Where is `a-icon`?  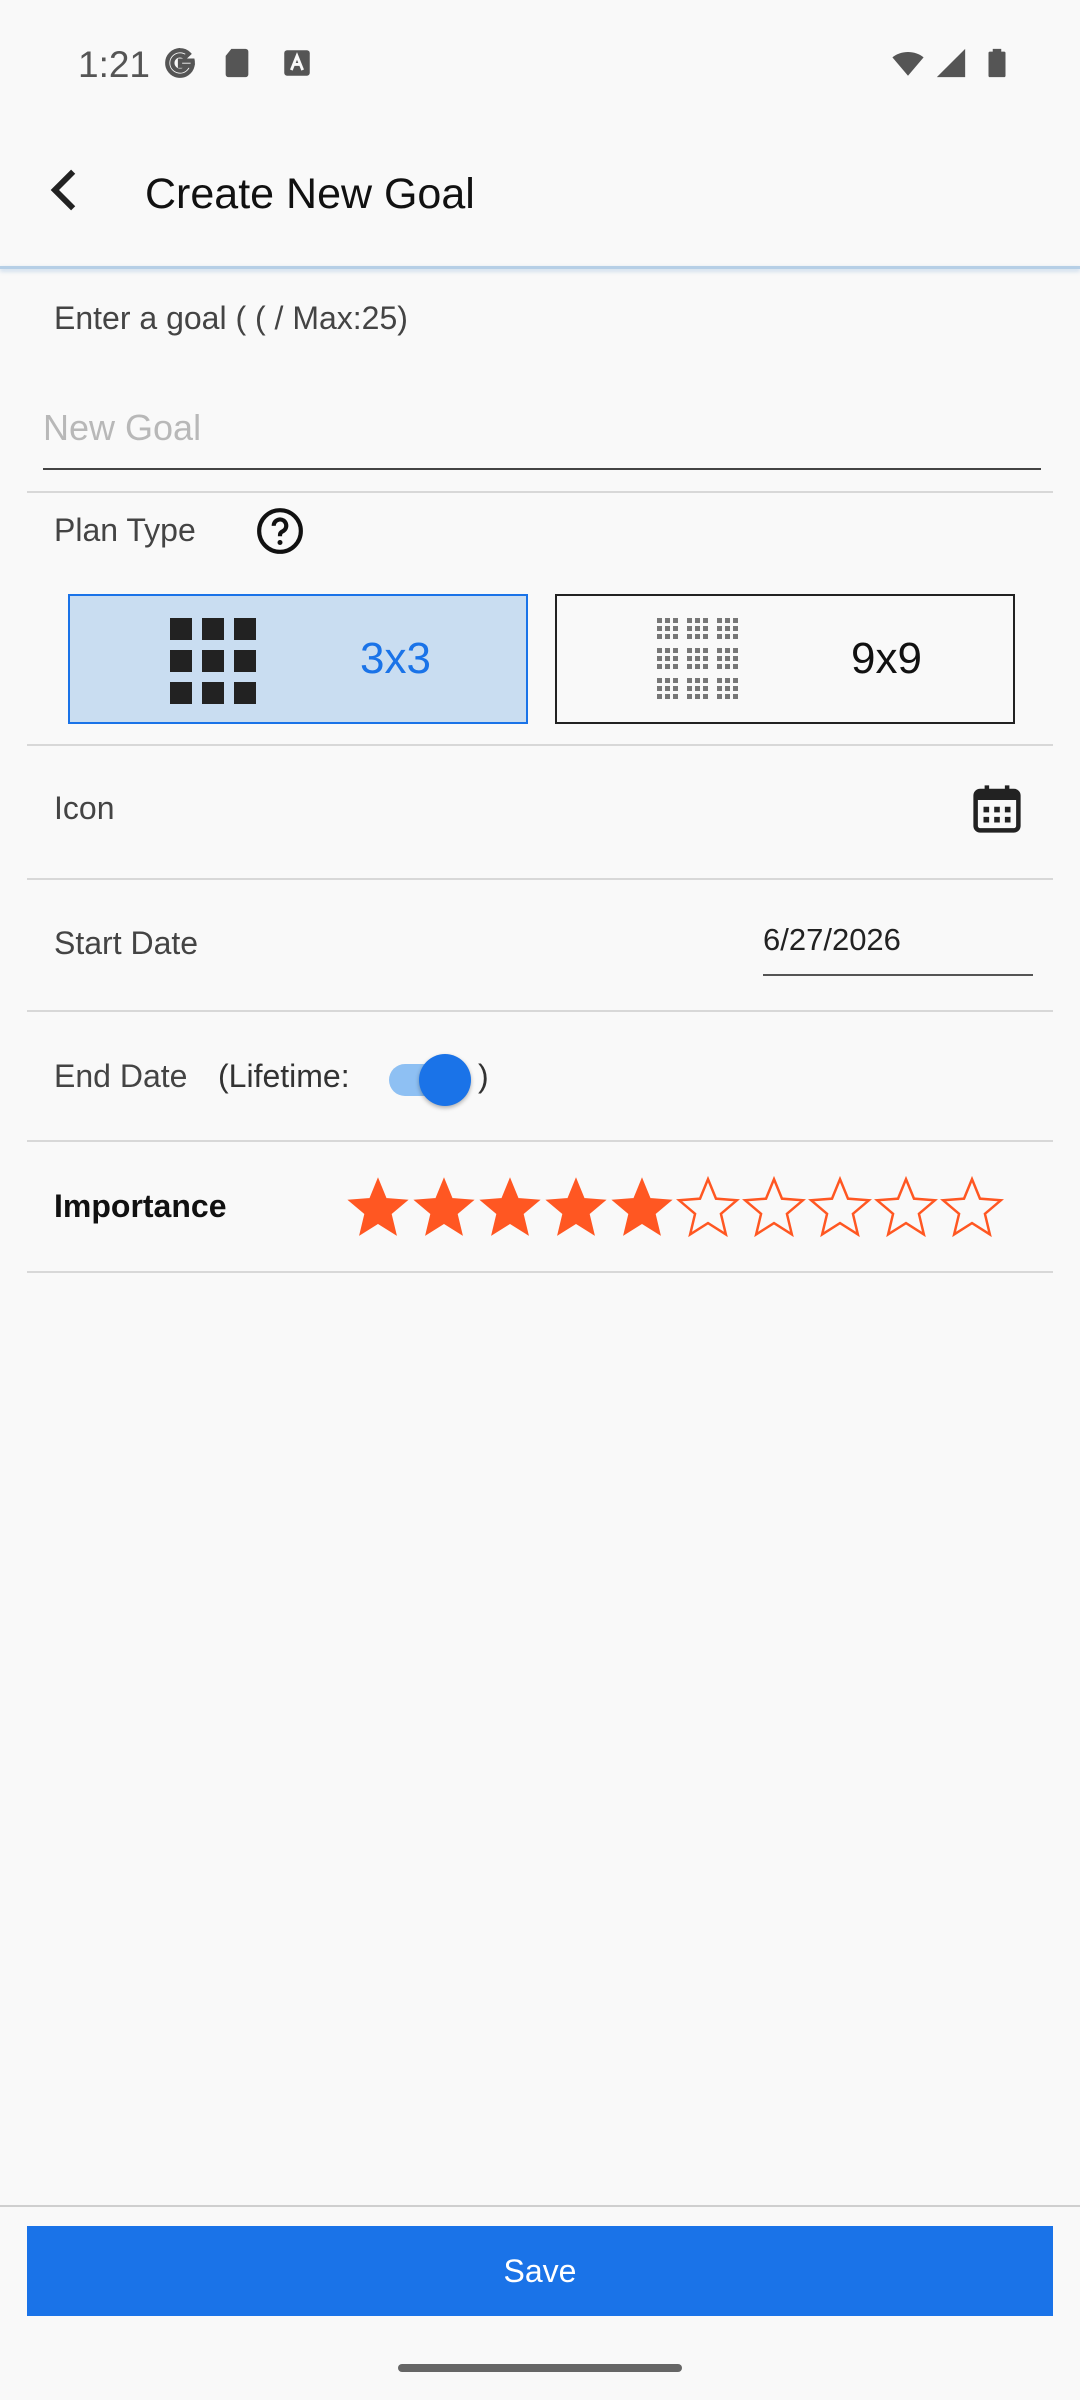
a-icon is located at coordinates (297, 63).